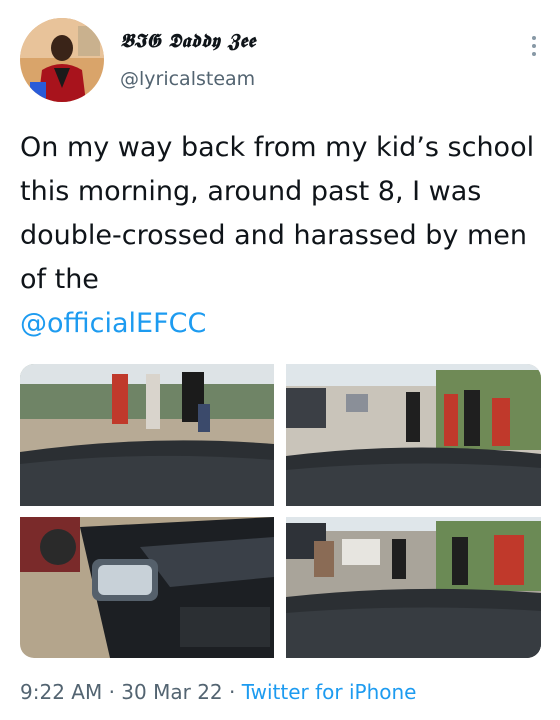 The width and height of the screenshot is (560, 720). Describe the element at coordinates (329, 692) in the screenshot. I see `tweet-source: Twitter for iPhone` at that location.